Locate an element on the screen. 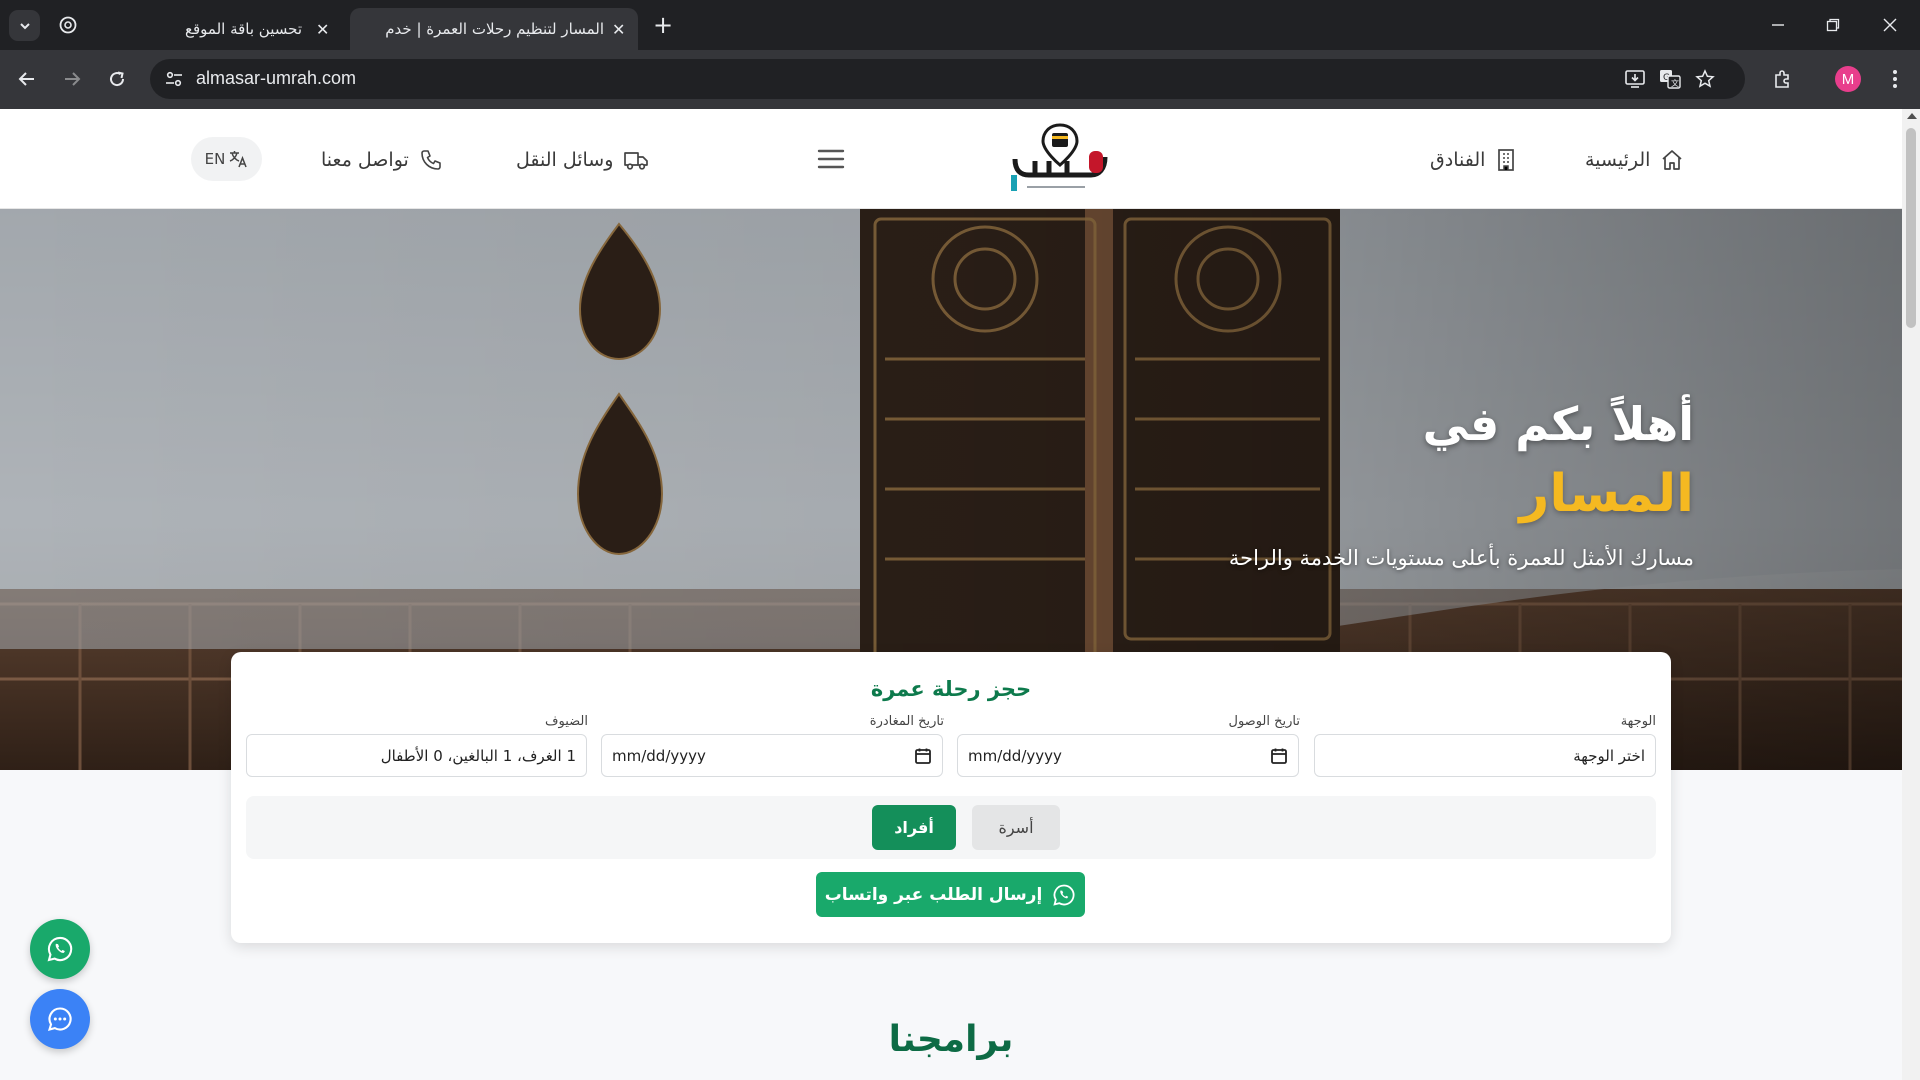 The image size is (1920, 1080). more-vertical-icon is located at coordinates (1895, 79).